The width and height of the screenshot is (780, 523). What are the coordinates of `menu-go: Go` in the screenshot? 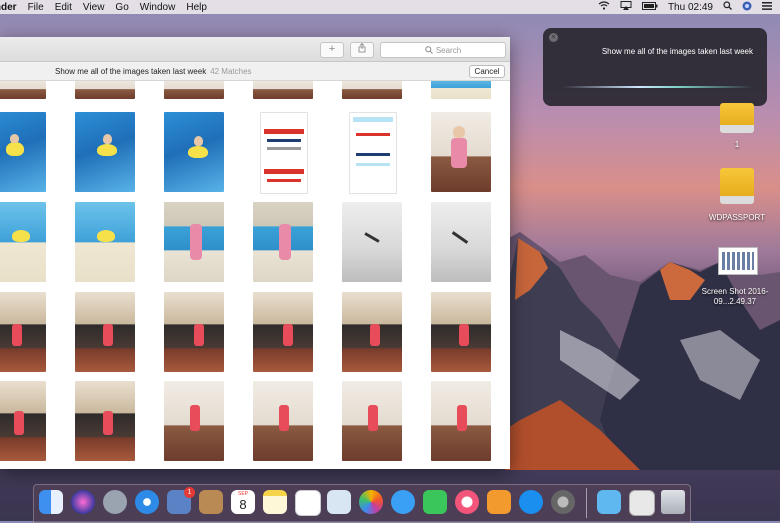 It's located at (121, 7).